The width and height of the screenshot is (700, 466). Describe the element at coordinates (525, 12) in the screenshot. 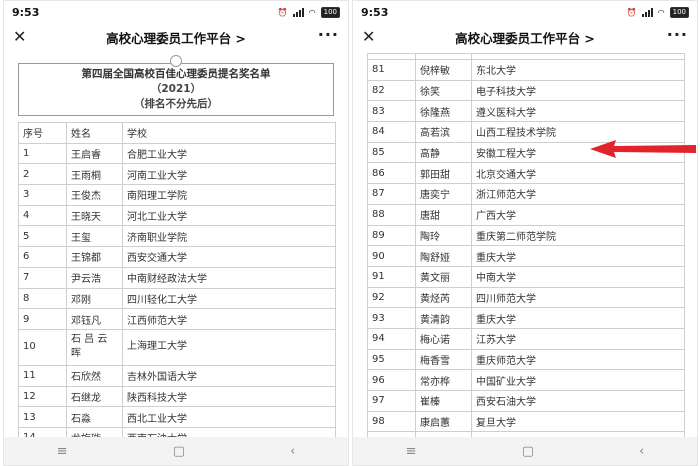

I see `status-bar: 9:53 ⏰ ◠ 100` at that location.